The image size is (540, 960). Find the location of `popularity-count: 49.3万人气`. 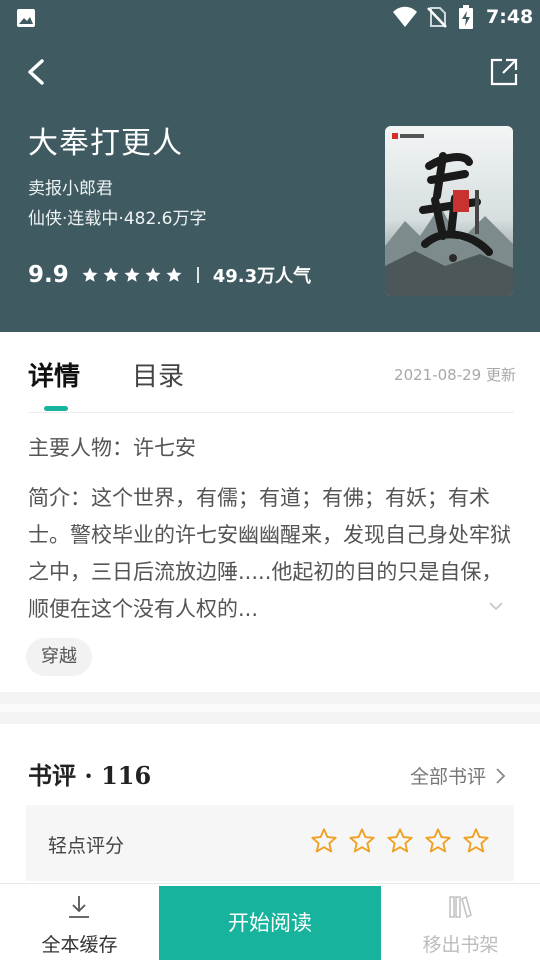

popularity-count: 49.3万人气 is located at coordinates (262, 276).